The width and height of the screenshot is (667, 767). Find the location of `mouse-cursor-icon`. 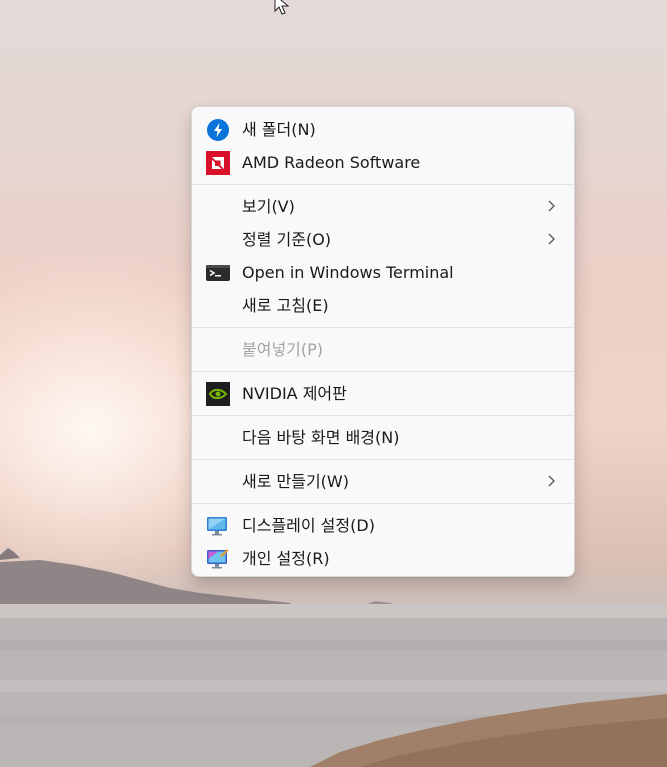

mouse-cursor-icon is located at coordinates (282, 7).